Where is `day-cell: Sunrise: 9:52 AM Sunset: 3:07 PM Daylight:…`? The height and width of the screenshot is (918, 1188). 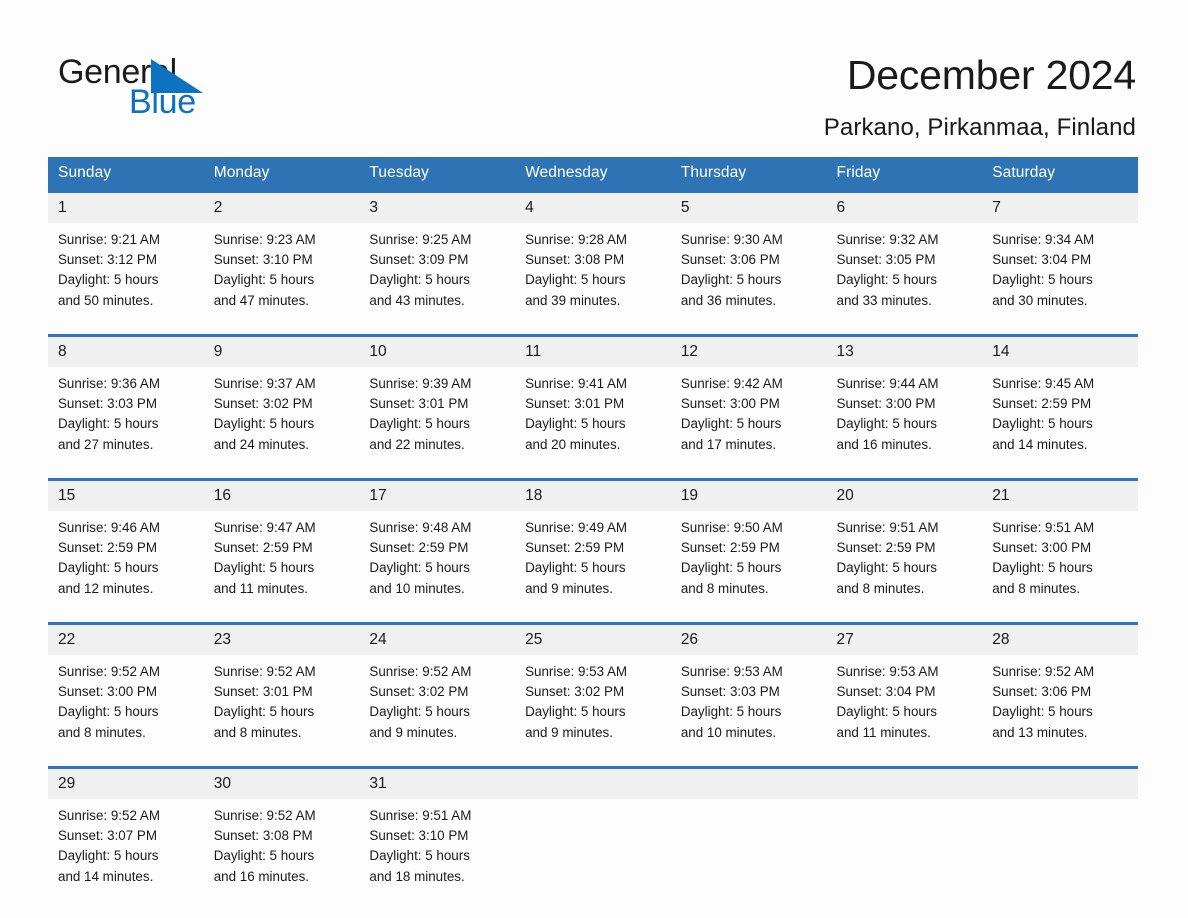
day-cell: Sunrise: 9:52 AM Sunset: 3:07 PM Daylight:… is located at coordinates (126, 854).